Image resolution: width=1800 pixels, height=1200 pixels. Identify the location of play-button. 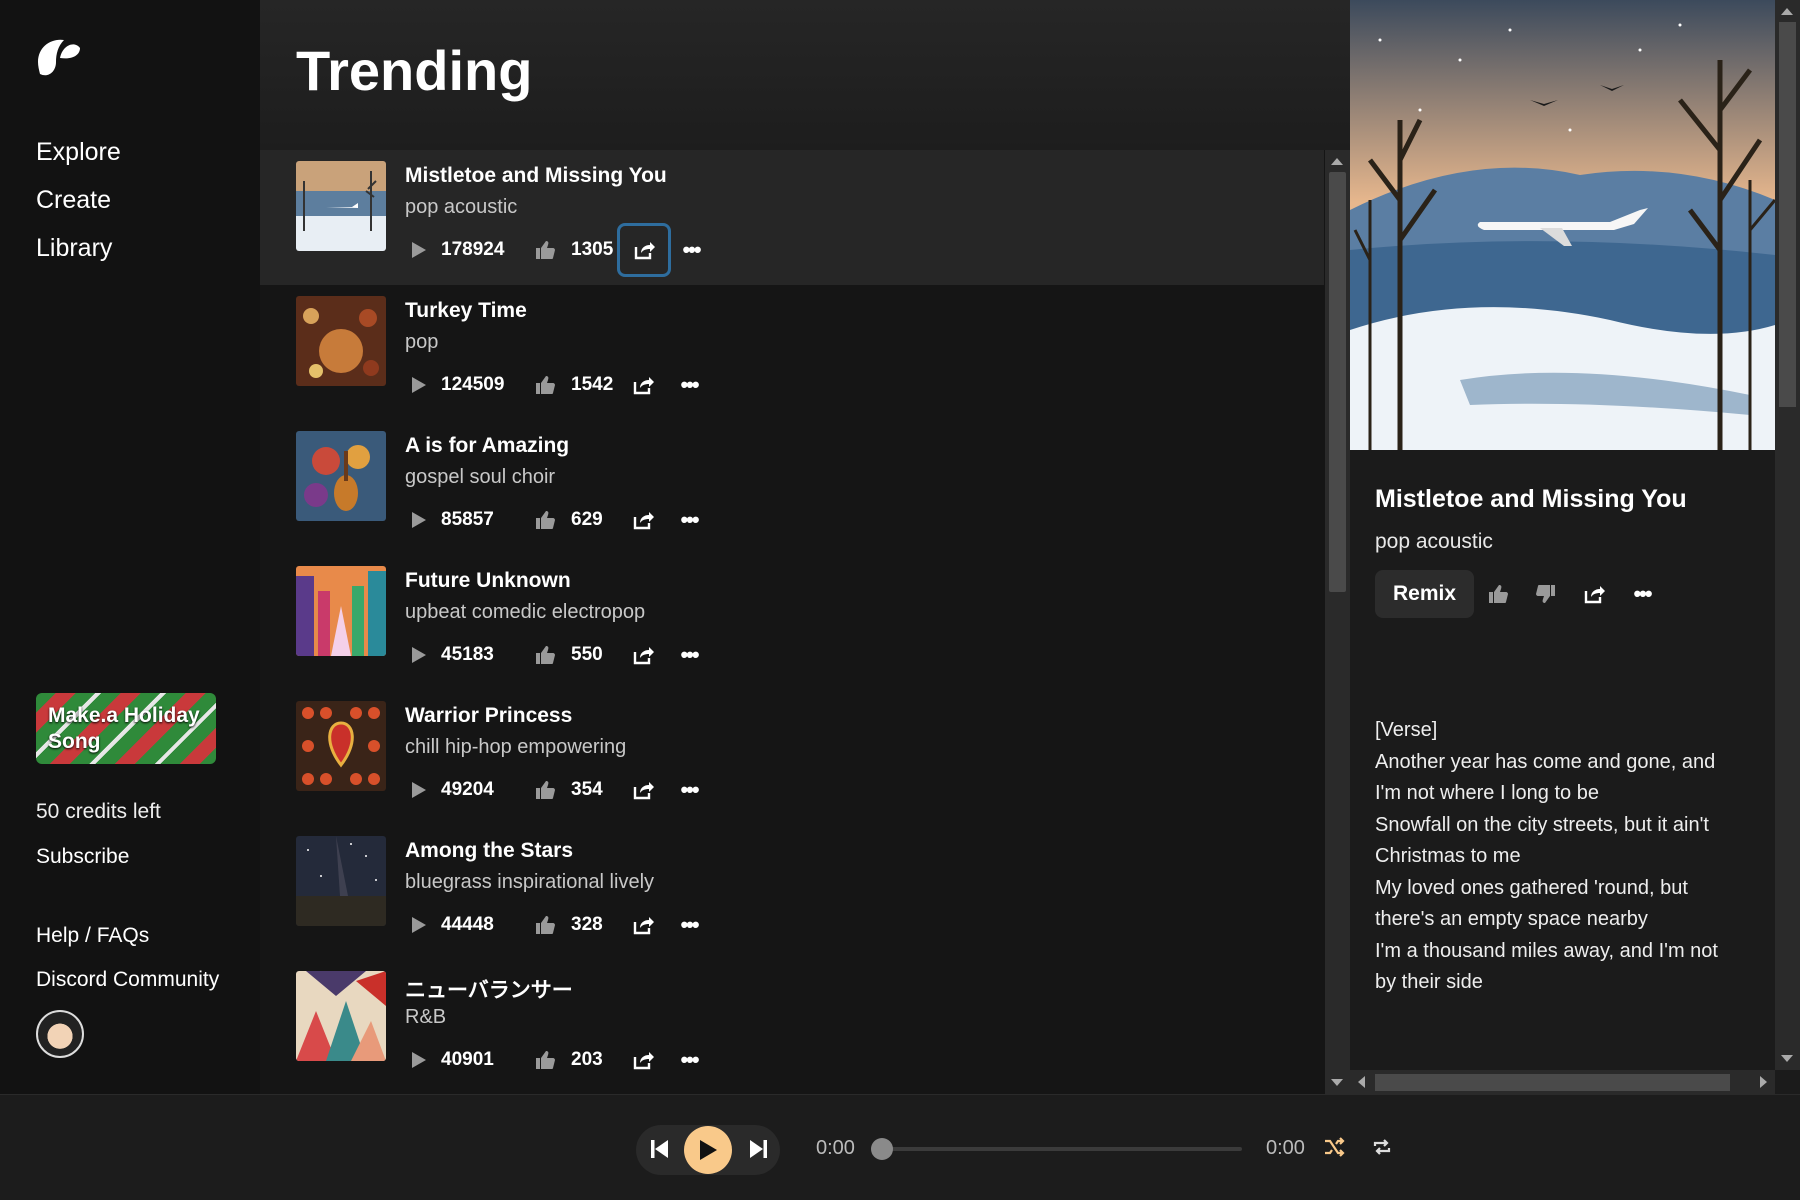
(708, 1150).